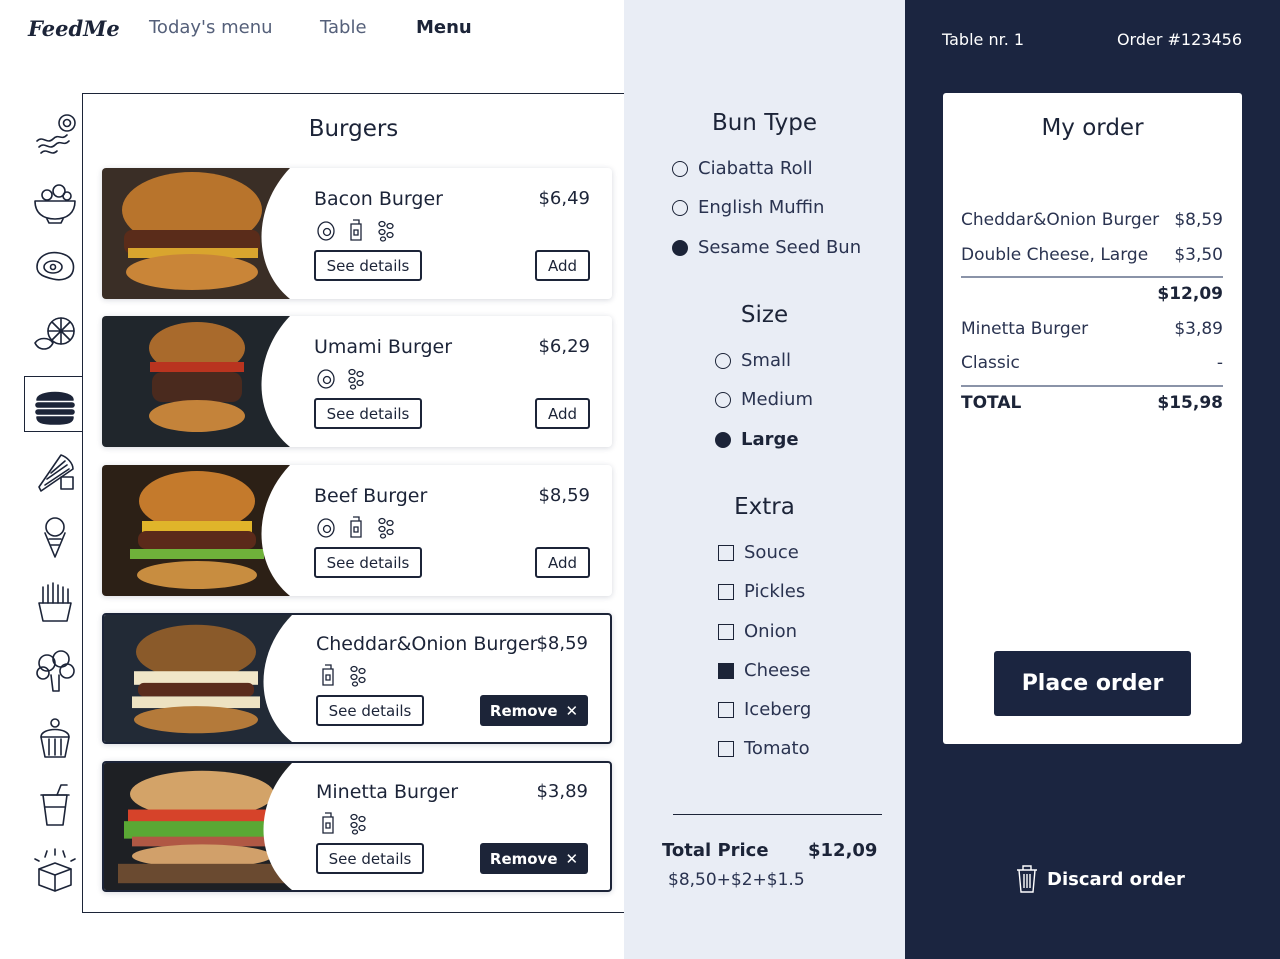  I want to click on drink-icon, so click(55, 805).